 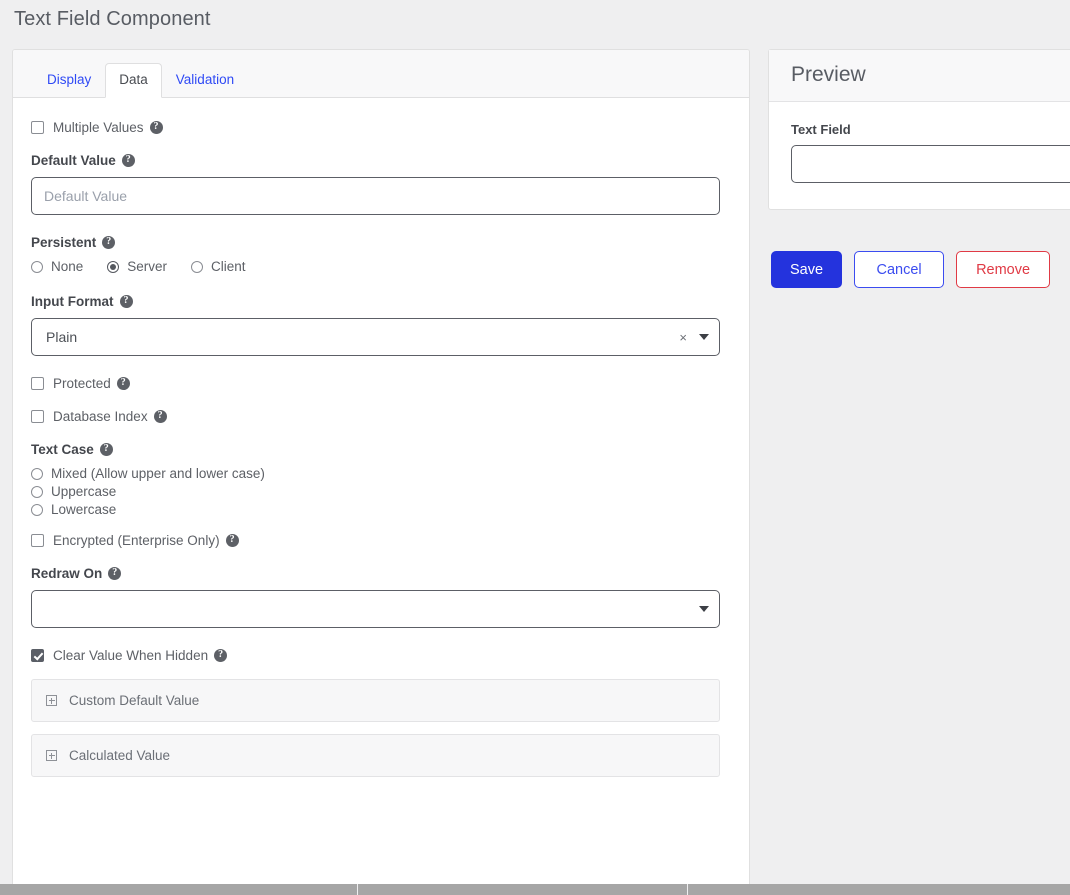 I want to click on text-case-option-uppercase: Uppercase, so click(x=381, y=491).